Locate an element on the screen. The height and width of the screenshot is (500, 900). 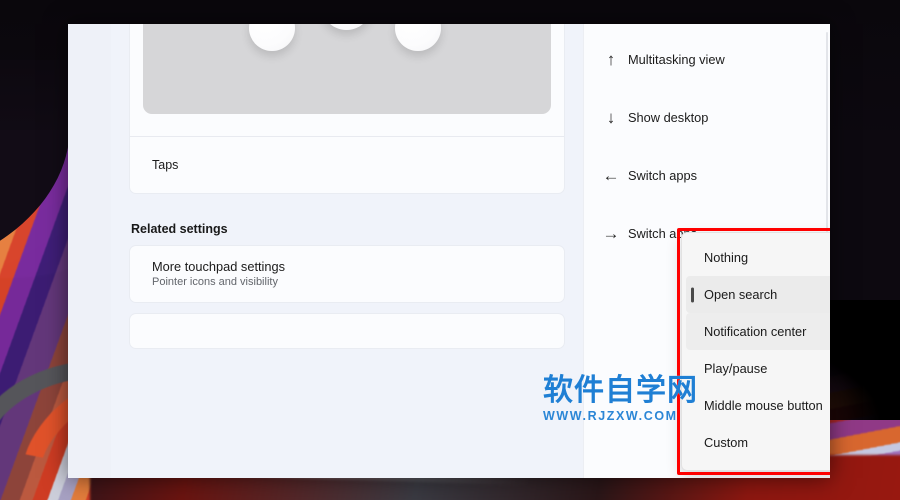
dropdown-item-notification-center: Notification center is located at coordinates (758, 331).